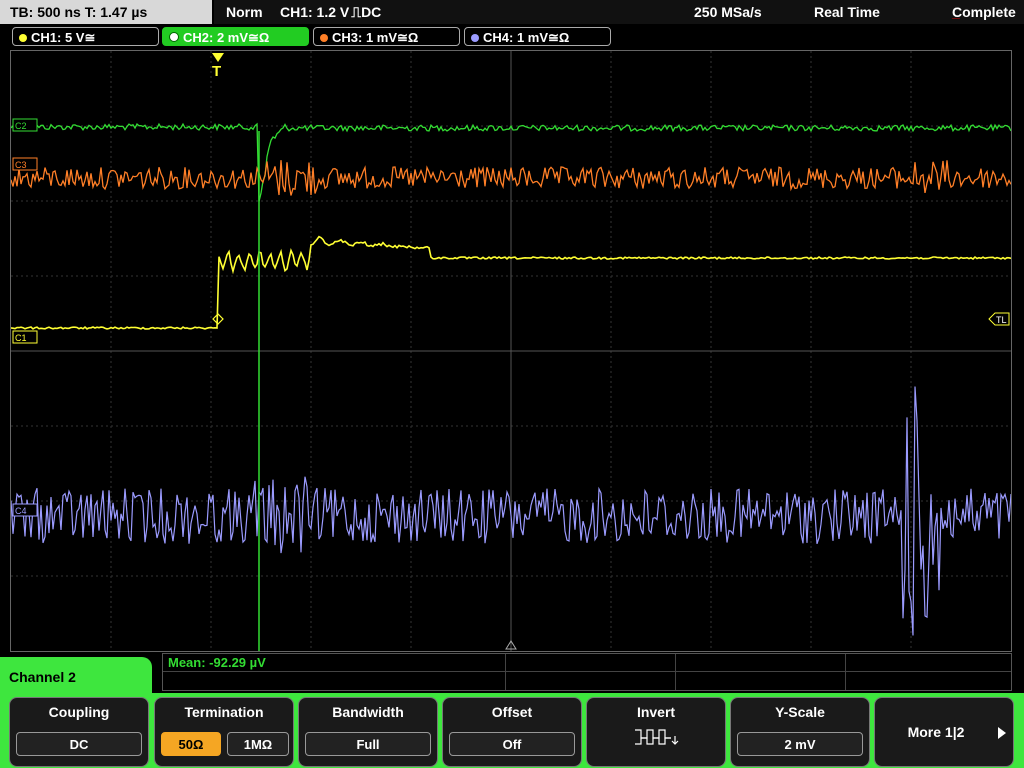 This screenshot has height=768, width=1024. Describe the element at coordinates (76, 677) in the screenshot. I see `menu-title: Channel 2` at that location.